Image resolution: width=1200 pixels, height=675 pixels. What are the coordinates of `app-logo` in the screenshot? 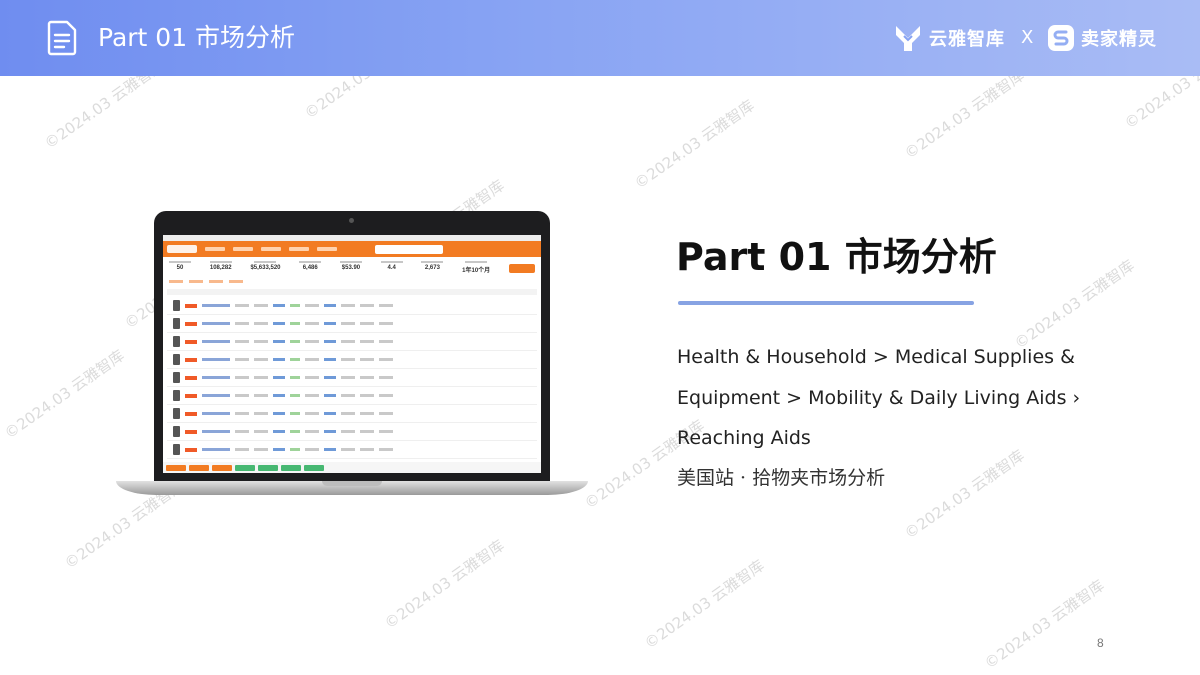 It's located at (182, 249).